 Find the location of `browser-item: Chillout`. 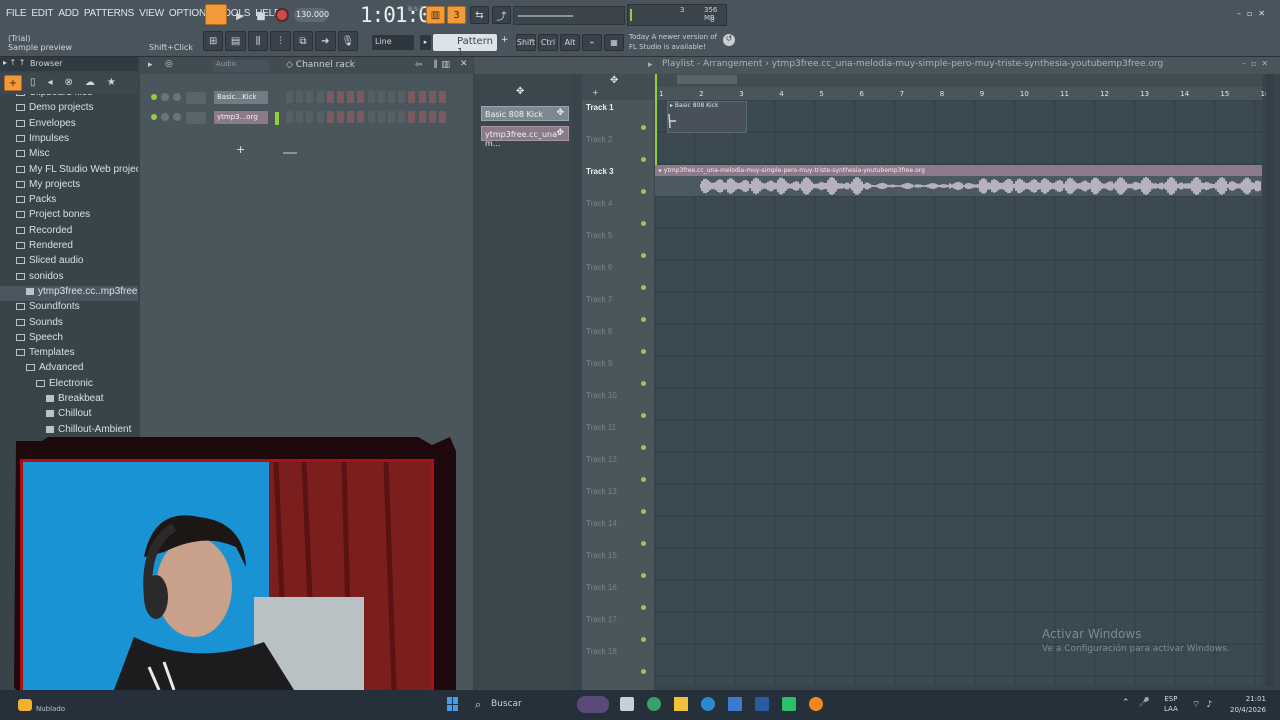

browser-item: Chillout is located at coordinates (69, 415).